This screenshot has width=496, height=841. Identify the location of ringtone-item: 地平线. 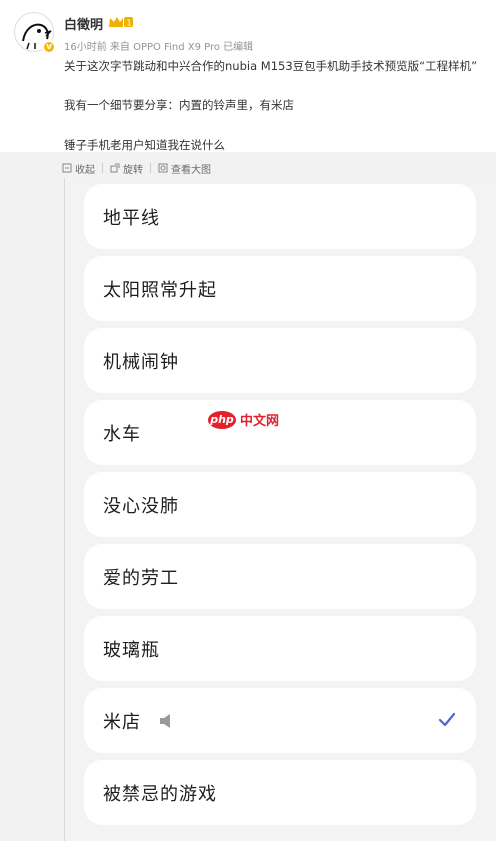
(280, 216).